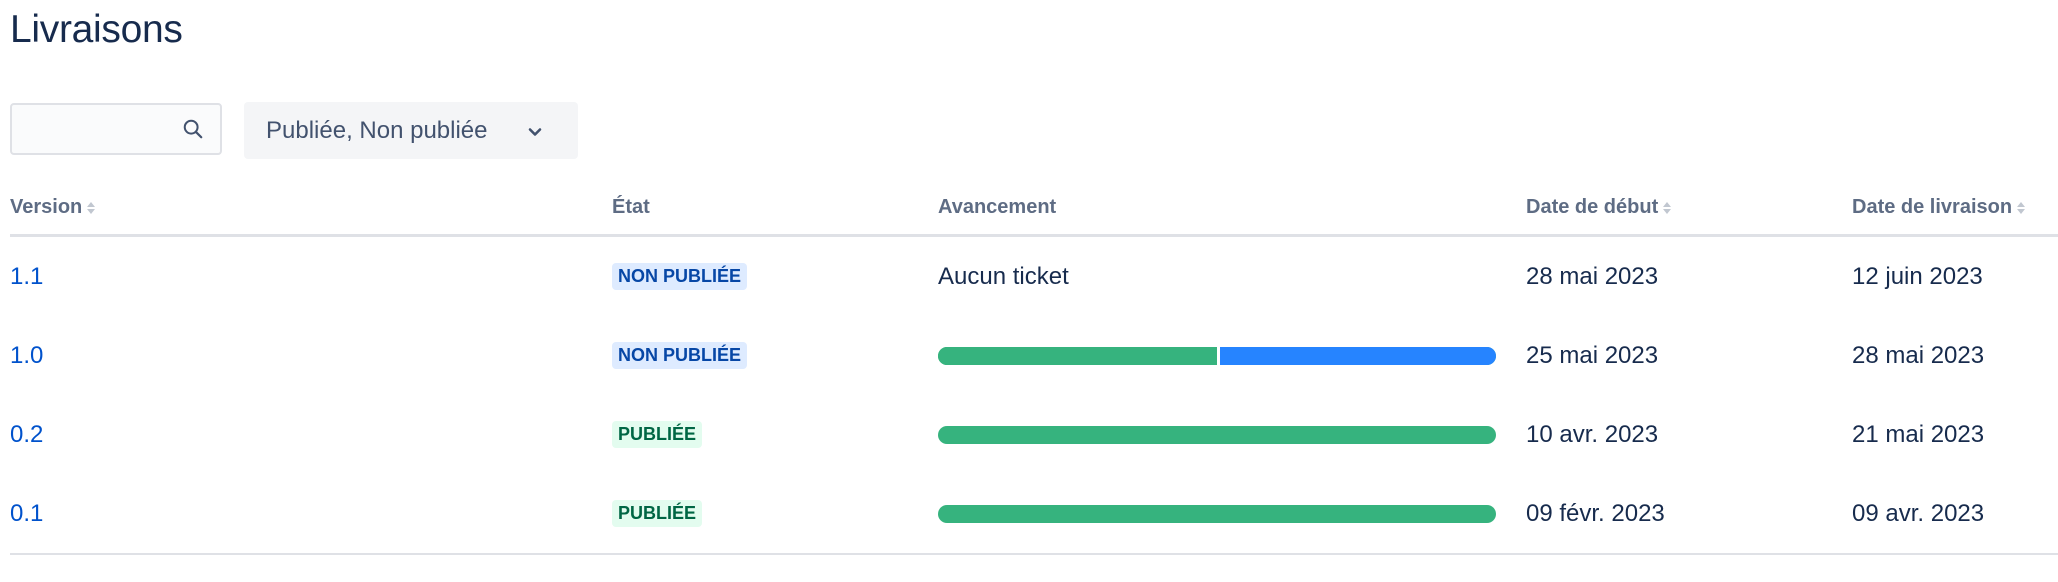 This screenshot has height=582, width=2058. I want to click on version-link: 0.1, so click(26, 514).